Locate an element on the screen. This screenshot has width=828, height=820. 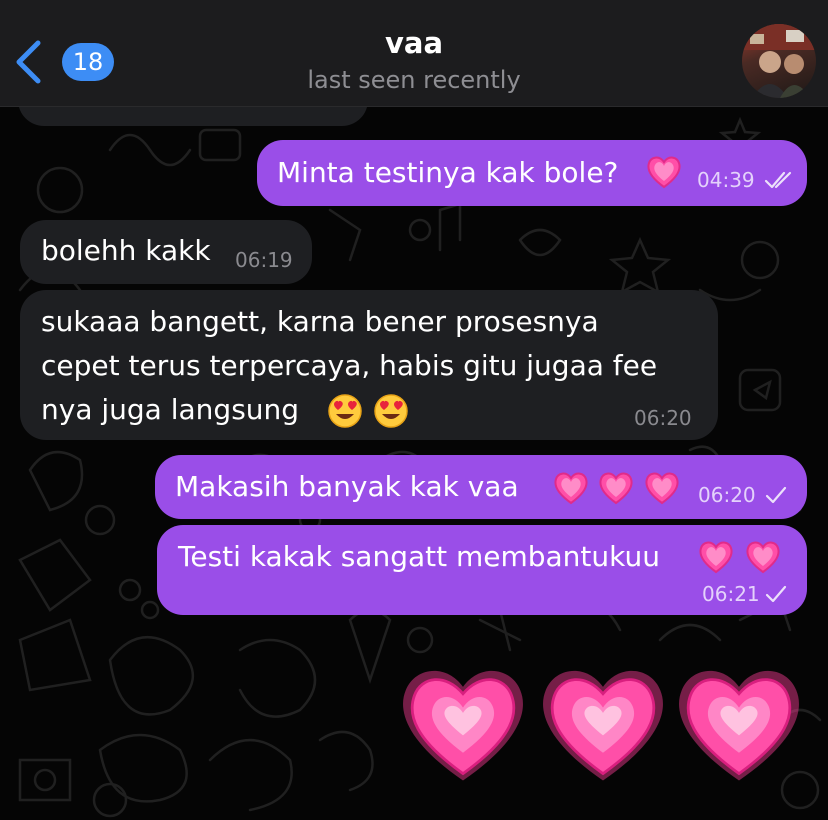
message-bubble-outgoing: Minta testinya kak bole? 04:39 is located at coordinates (532, 173).